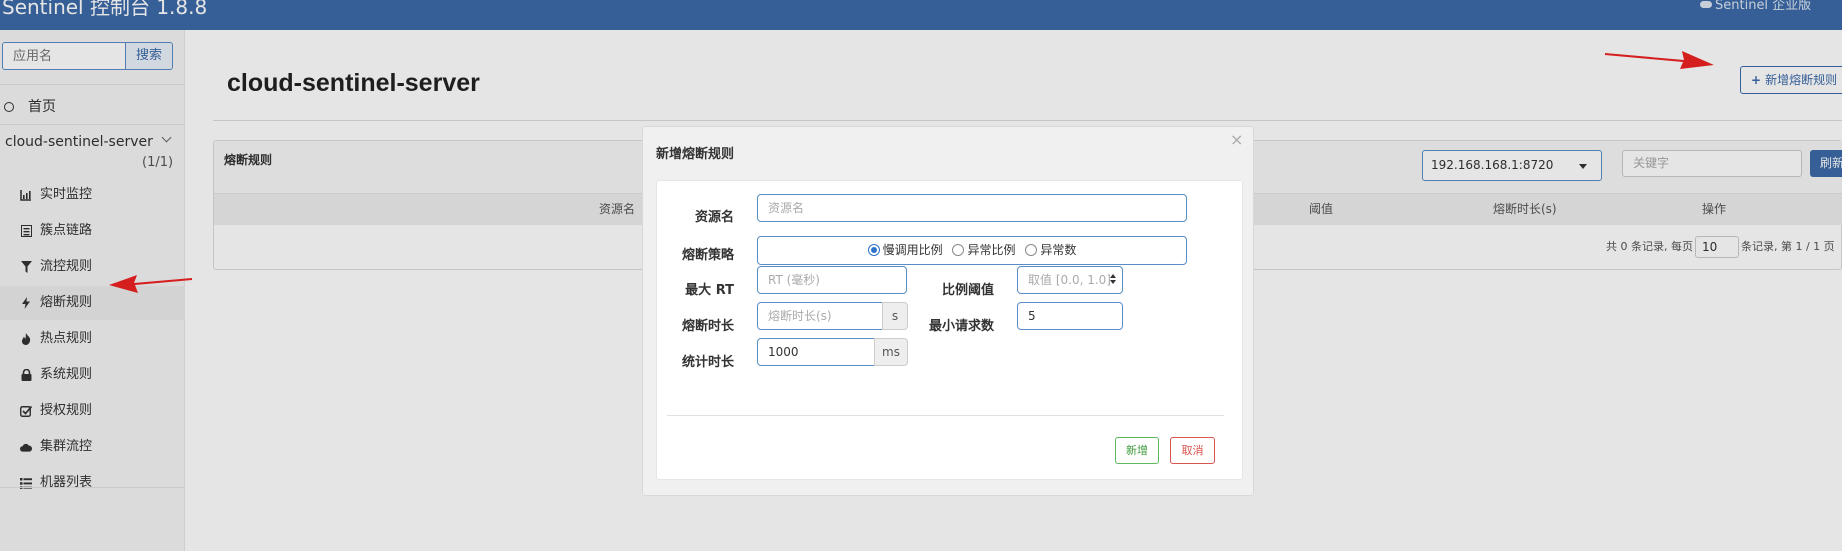  Describe the element at coordinates (832, 280) in the screenshot. I see `max-rt-input: RT (毫秒)` at that location.